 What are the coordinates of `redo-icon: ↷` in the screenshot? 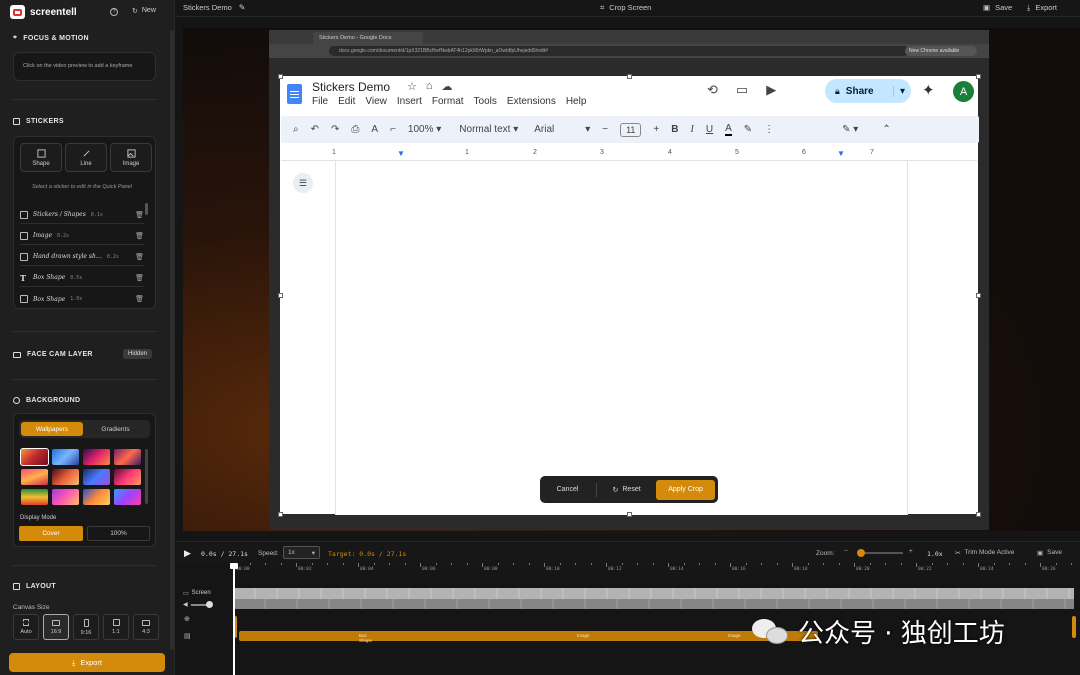 It's located at (335, 129).